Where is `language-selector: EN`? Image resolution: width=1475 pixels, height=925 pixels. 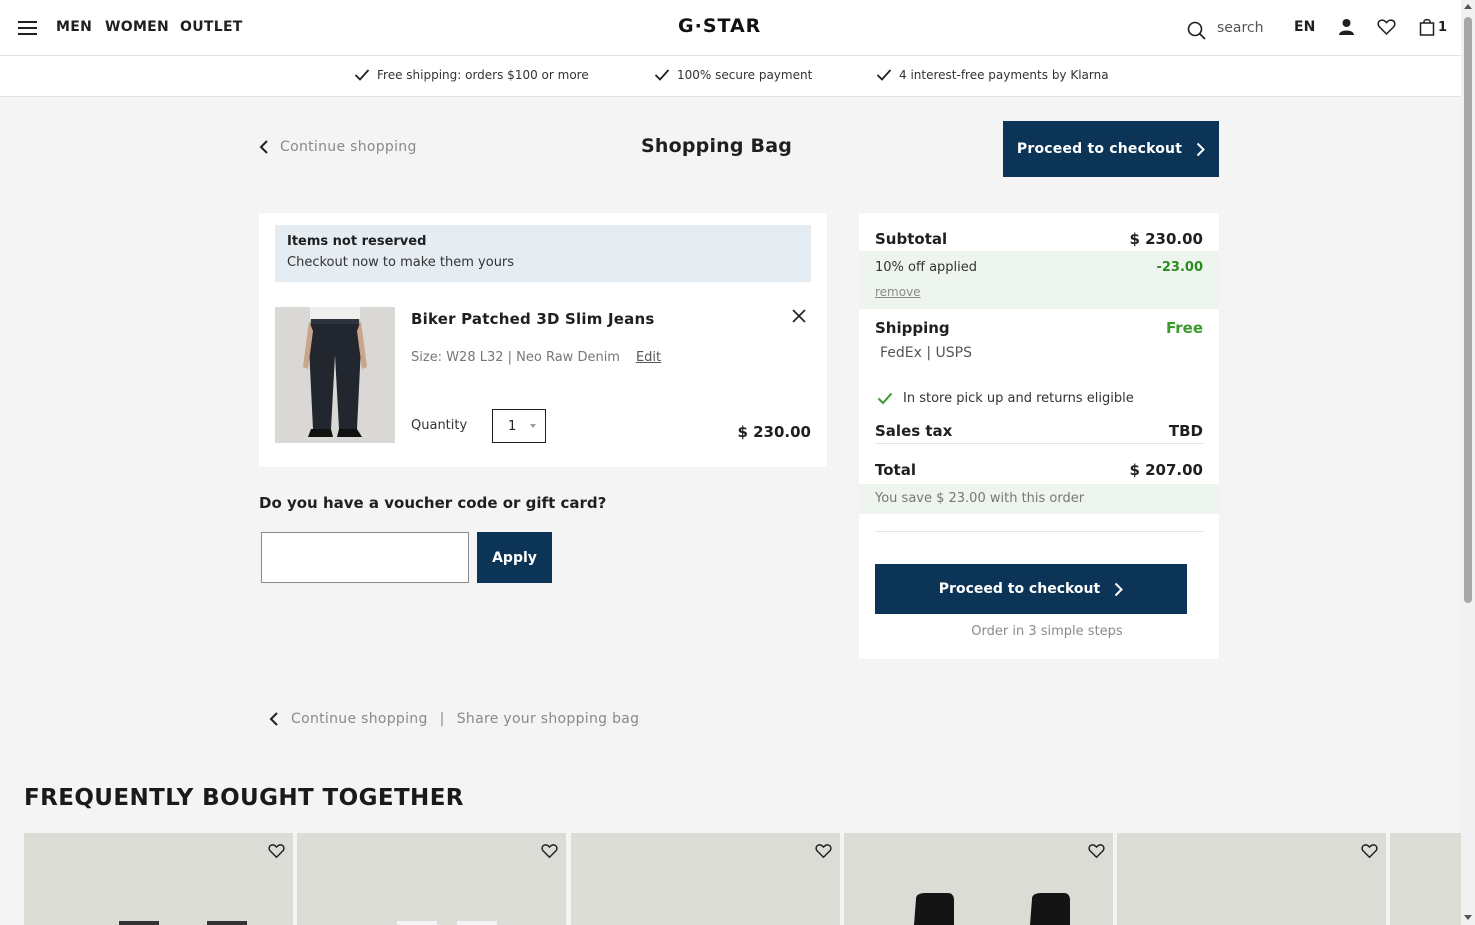 language-selector: EN is located at coordinates (1304, 27).